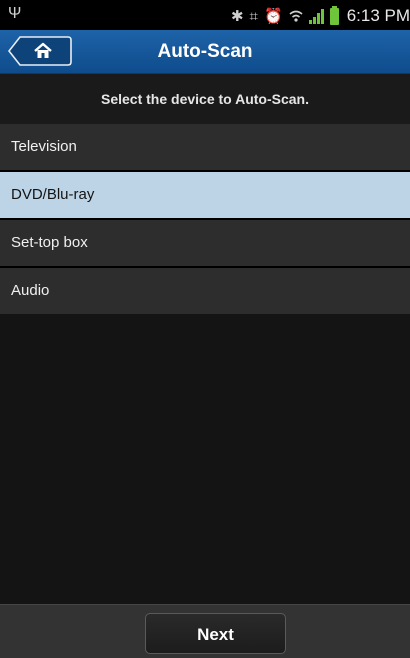 Image resolution: width=410 pixels, height=658 pixels. Describe the element at coordinates (273, 16) in the screenshot. I see `alarm-icon: ⏰` at that location.